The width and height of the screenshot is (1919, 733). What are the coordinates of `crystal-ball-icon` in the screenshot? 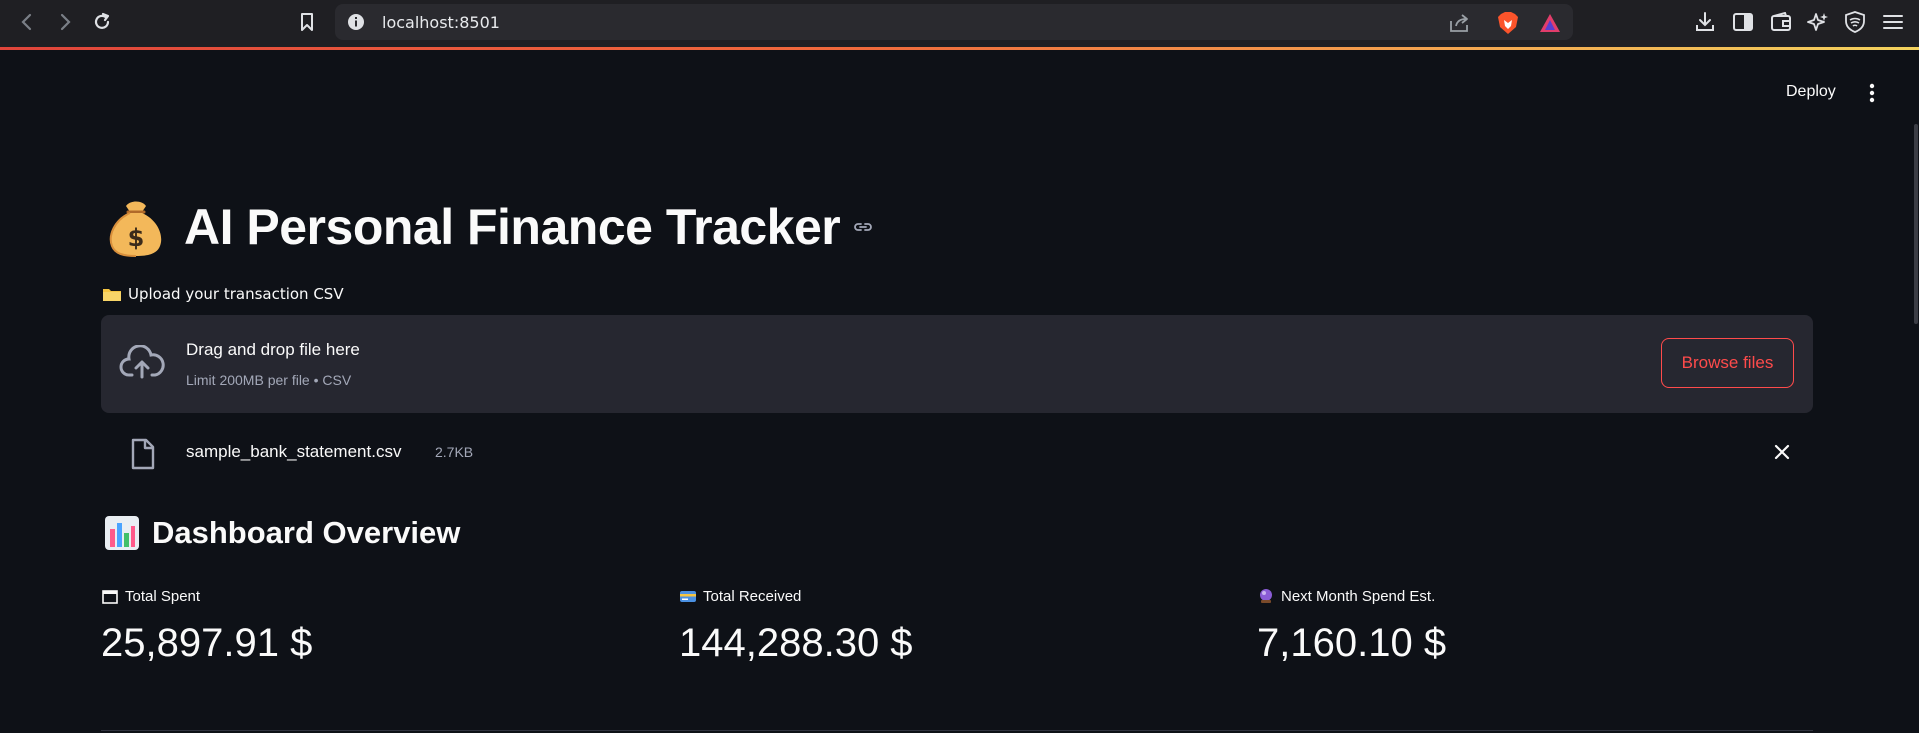 It's located at (1266, 596).